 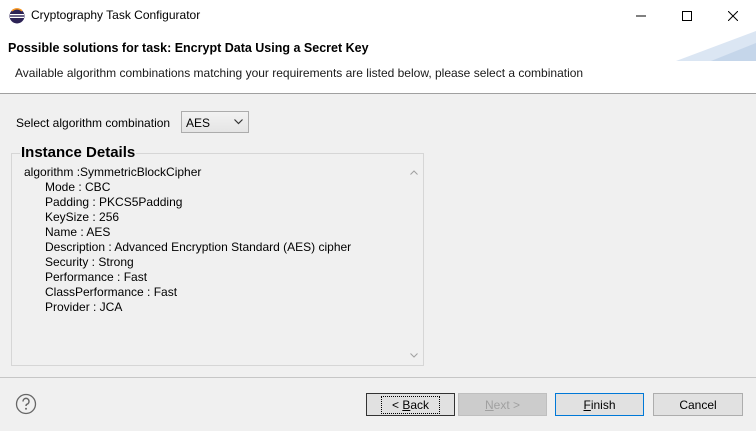 I want to click on help-icon, so click(x=26, y=404).